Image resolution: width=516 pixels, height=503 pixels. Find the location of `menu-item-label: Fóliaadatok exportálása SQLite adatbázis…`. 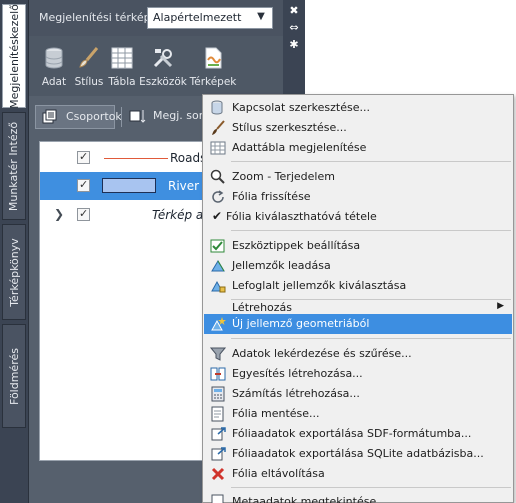

menu-item-label: Fóliaadatok exportálása SQLite adatbázis… is located at coordinates (358, 453).